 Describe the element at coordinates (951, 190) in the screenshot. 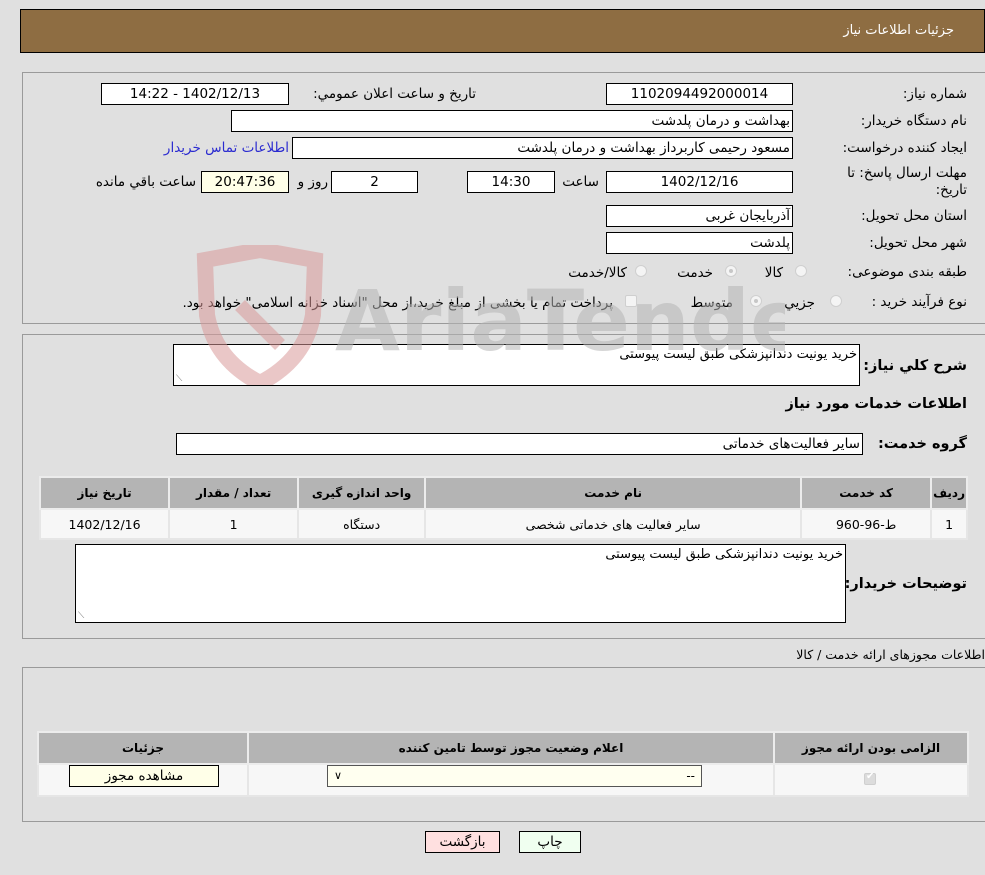

I see `deadline-label-line2: تاریخ:` at that location.